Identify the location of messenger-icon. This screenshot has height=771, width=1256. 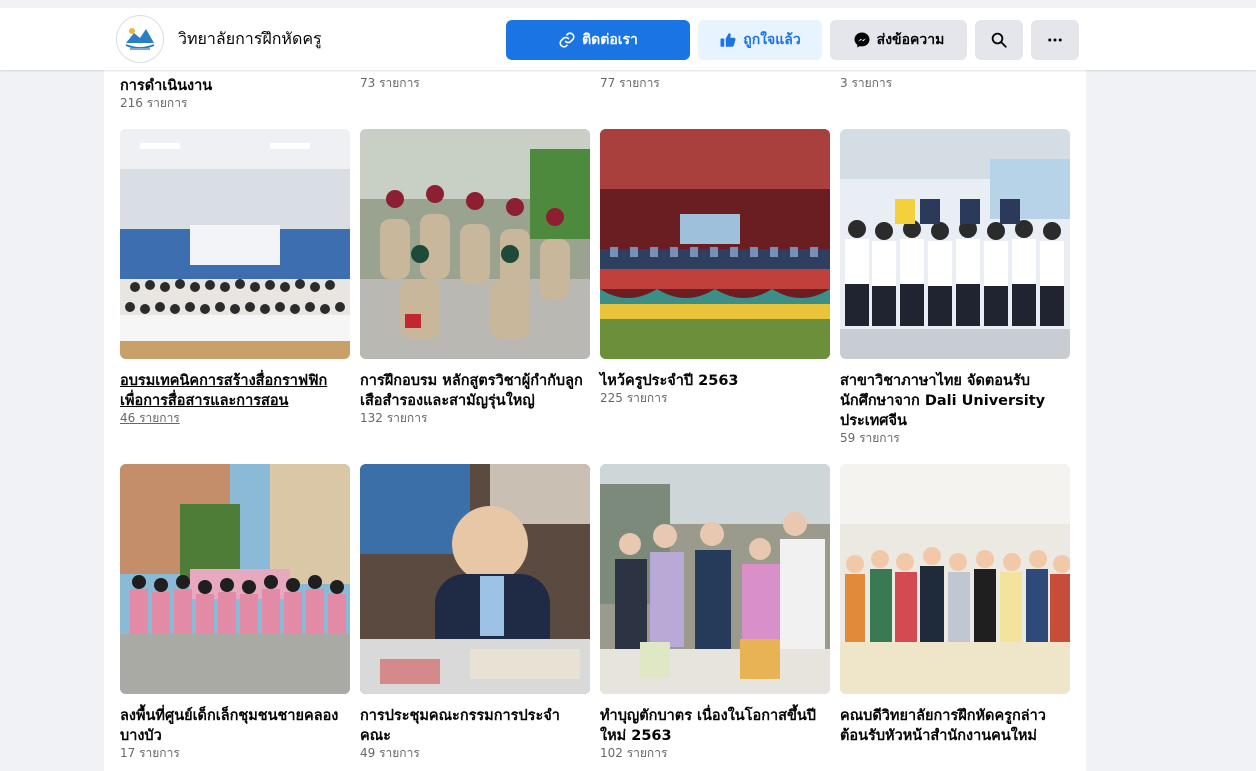
(862, 40).